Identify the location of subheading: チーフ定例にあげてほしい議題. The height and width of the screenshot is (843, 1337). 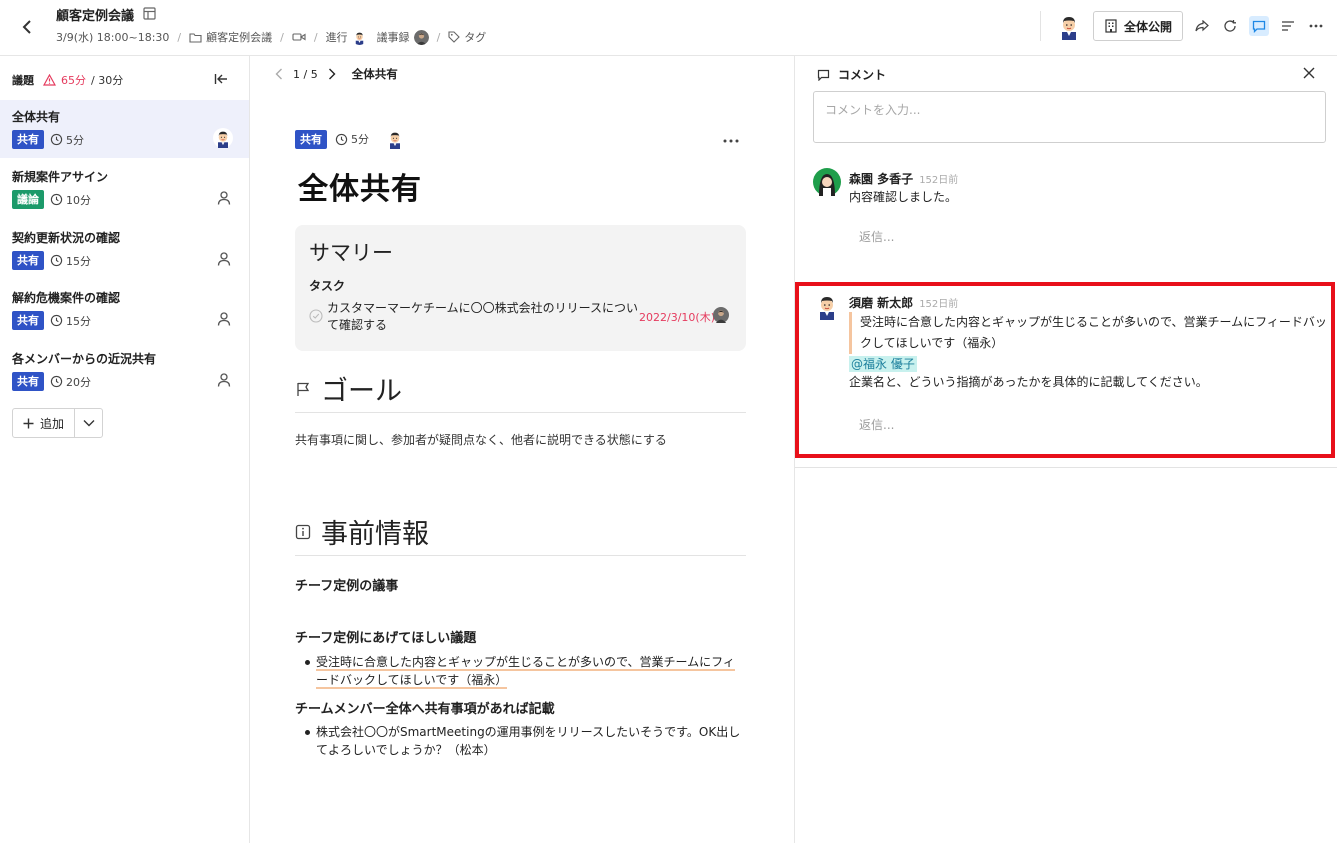
(385, 636).